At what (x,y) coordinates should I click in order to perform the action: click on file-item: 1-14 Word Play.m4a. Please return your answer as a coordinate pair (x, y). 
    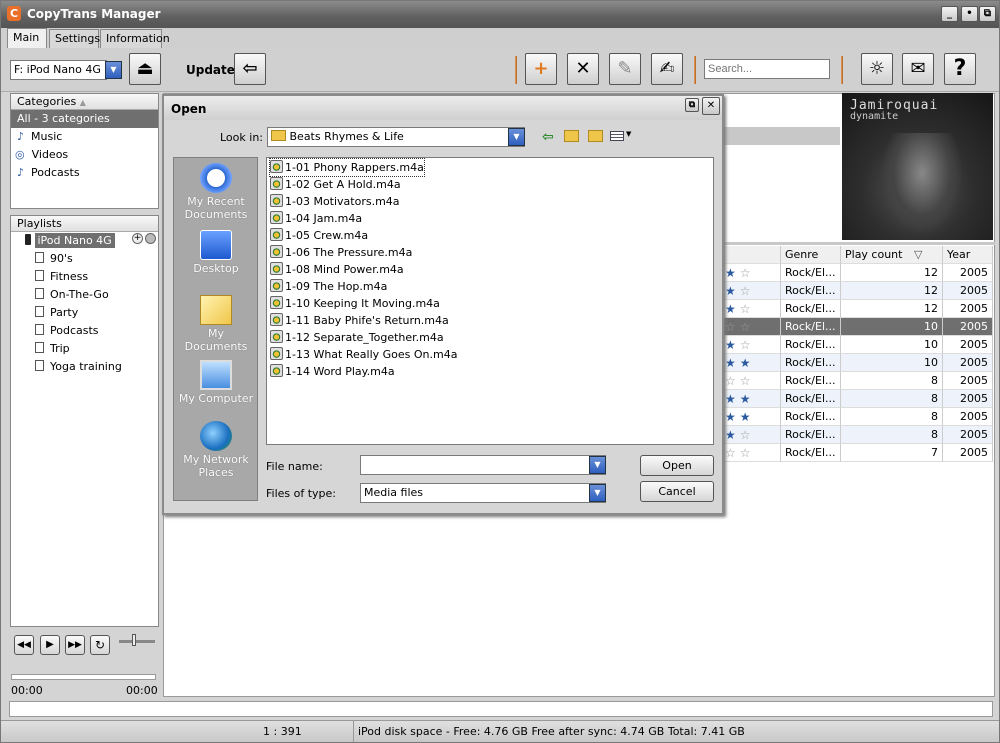
    Looking at the image, I should click on (332, 371).